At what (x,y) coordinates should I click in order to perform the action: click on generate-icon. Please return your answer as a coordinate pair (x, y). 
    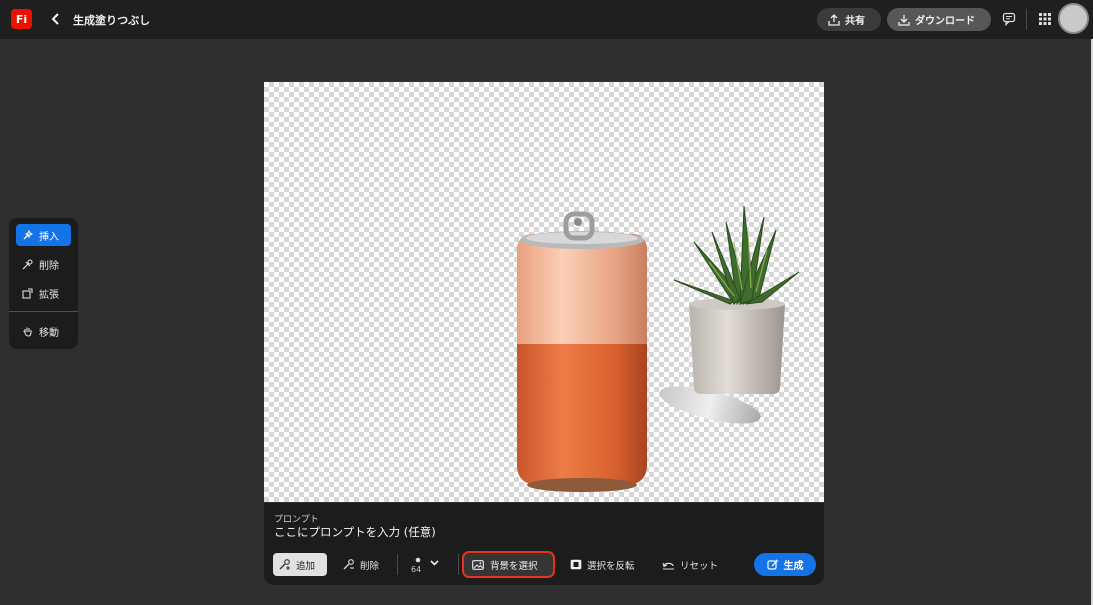
    Looking at the image, I should click on (772, 564).